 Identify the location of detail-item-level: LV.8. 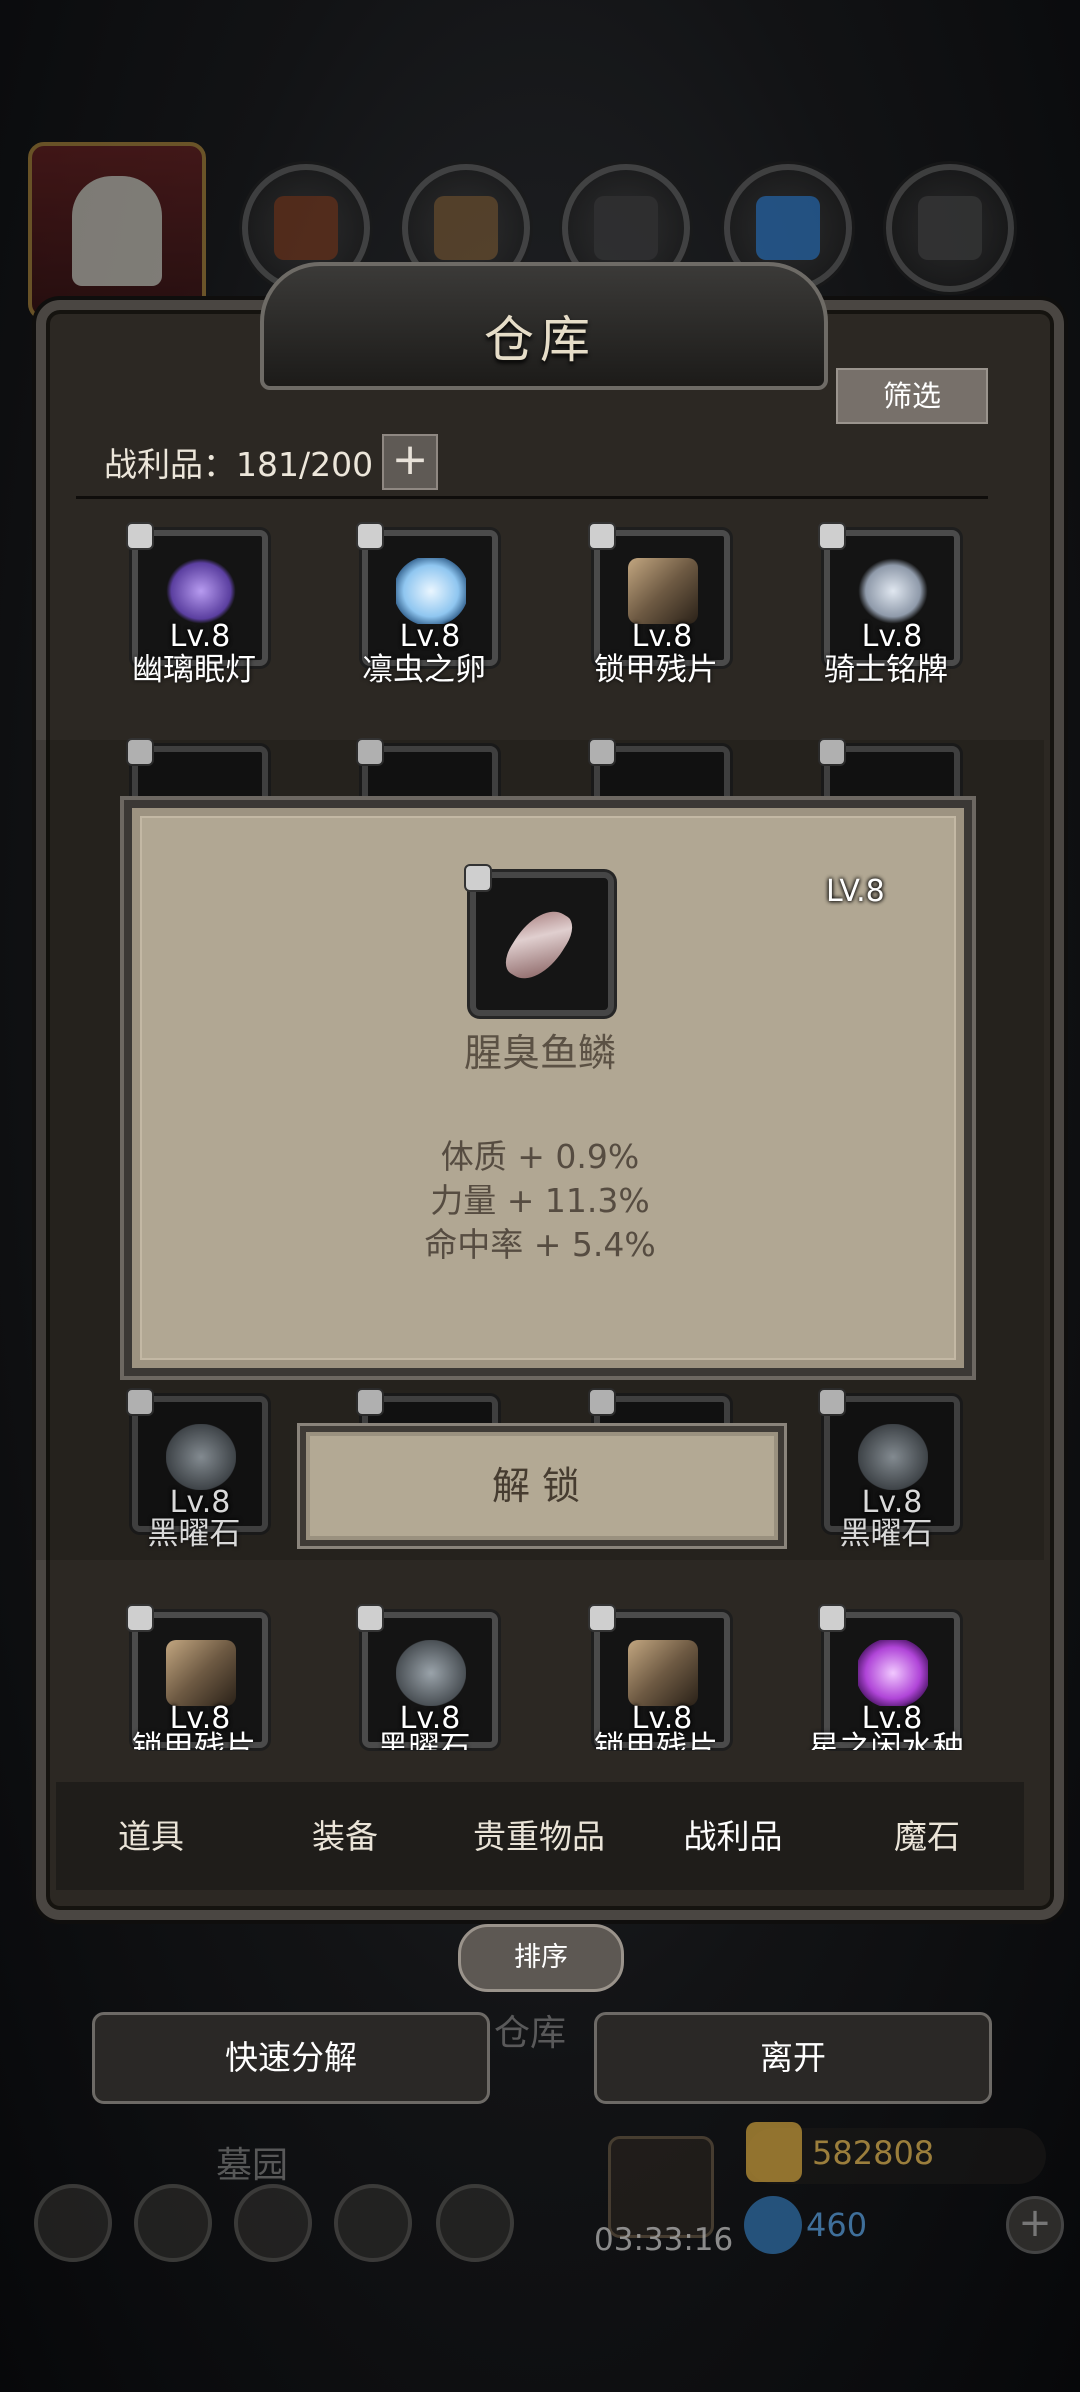
(855, 891).